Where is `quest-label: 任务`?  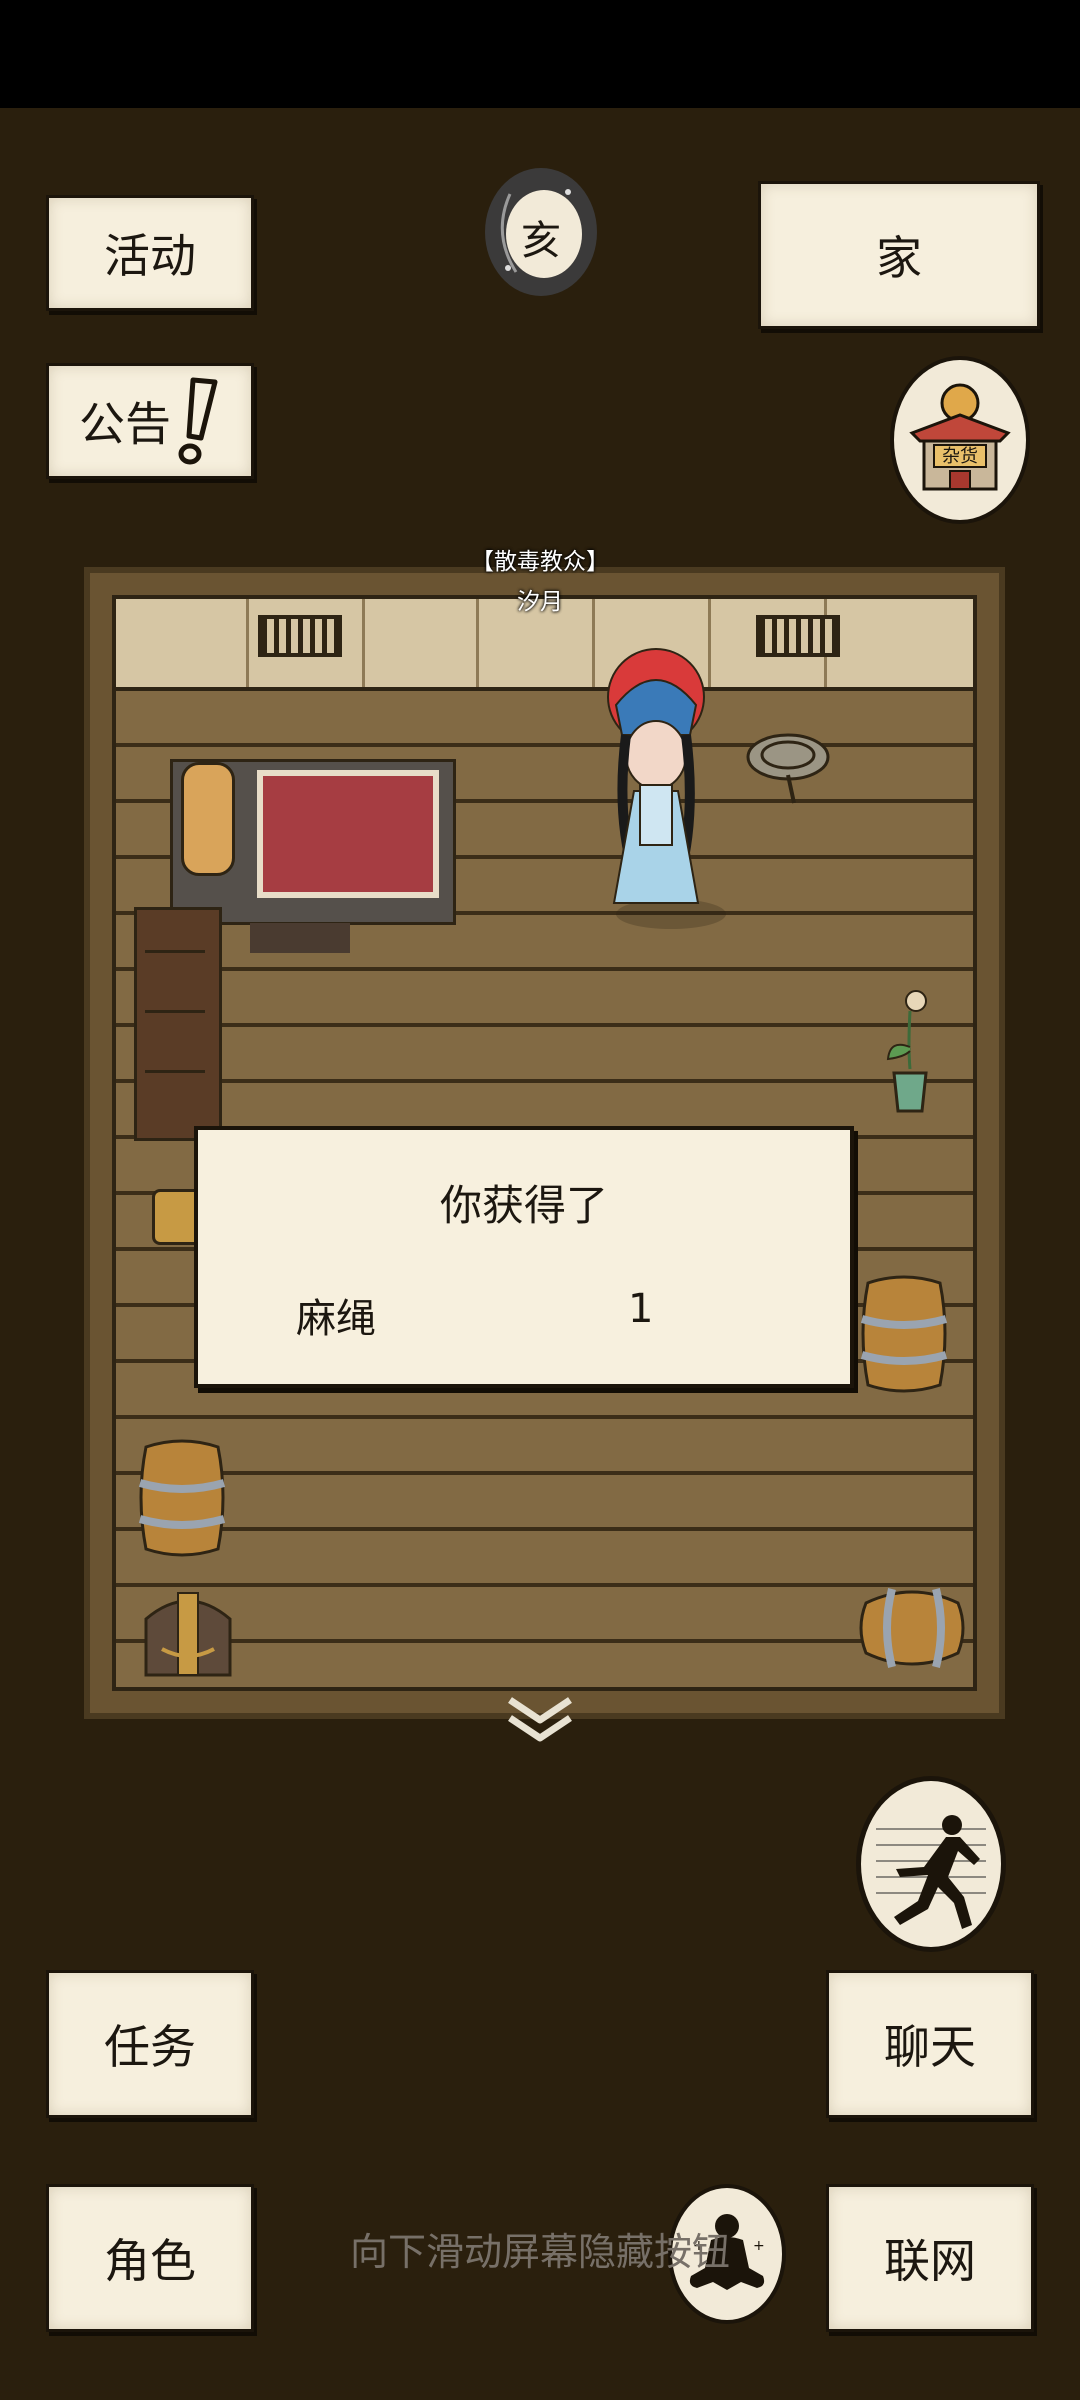
quest-label: 任务 is located at coordinates (150, 2047).